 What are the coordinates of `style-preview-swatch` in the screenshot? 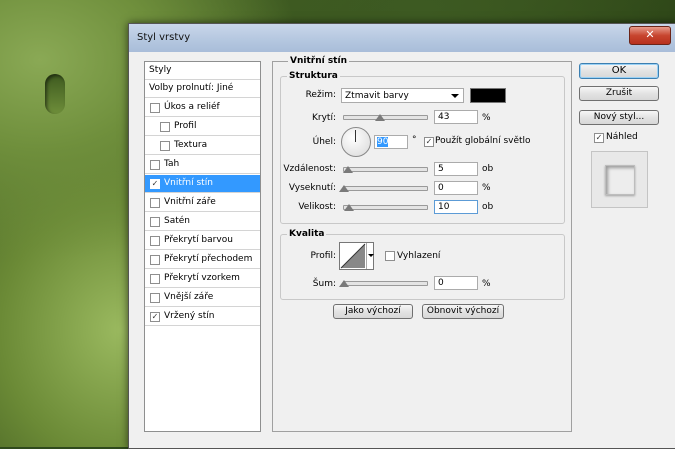 It's located at (620, 180).